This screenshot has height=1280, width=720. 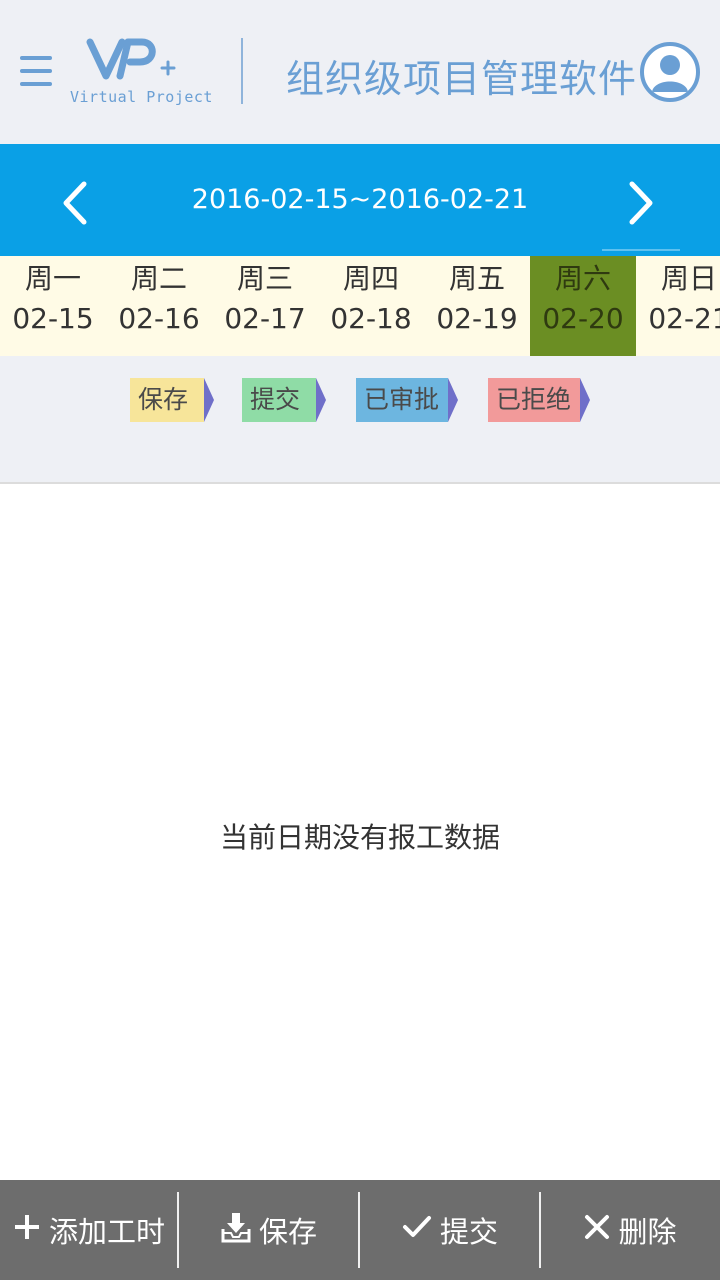 I want to click on legend-saved: 保存, so click(x=172, y=400).